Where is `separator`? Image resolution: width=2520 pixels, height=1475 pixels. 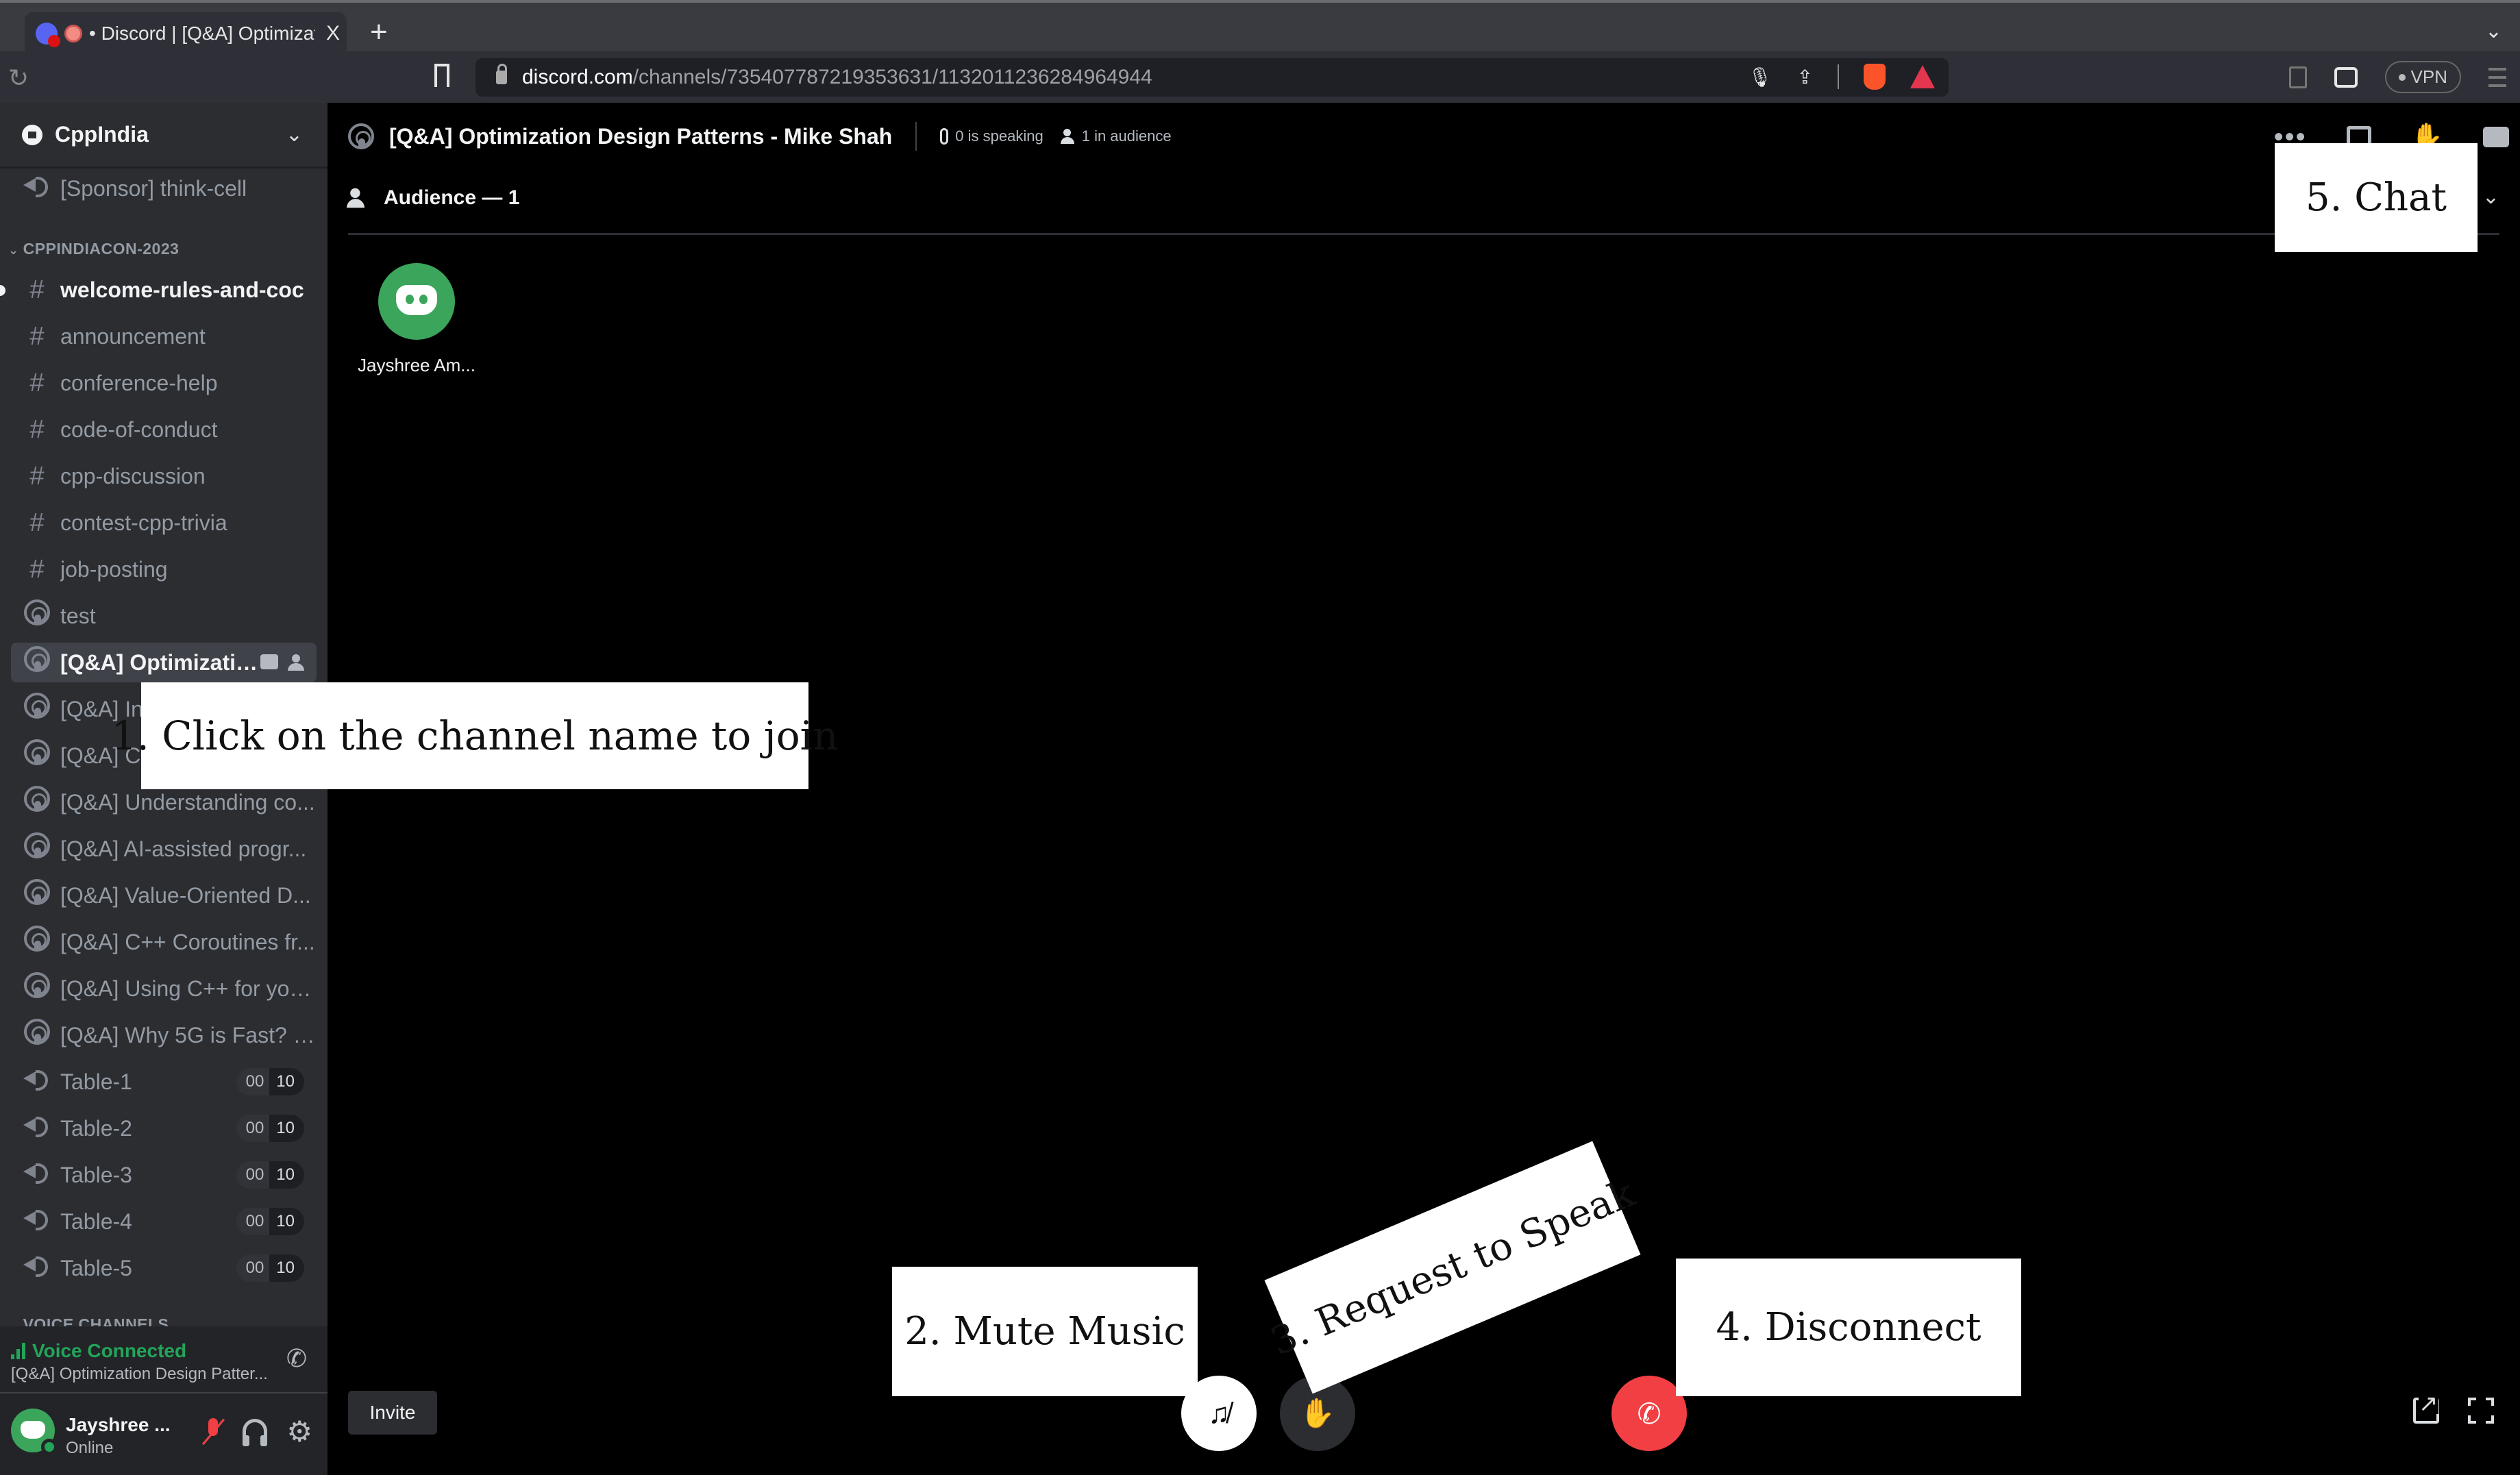
separator is located at coordinates (1838, 76).